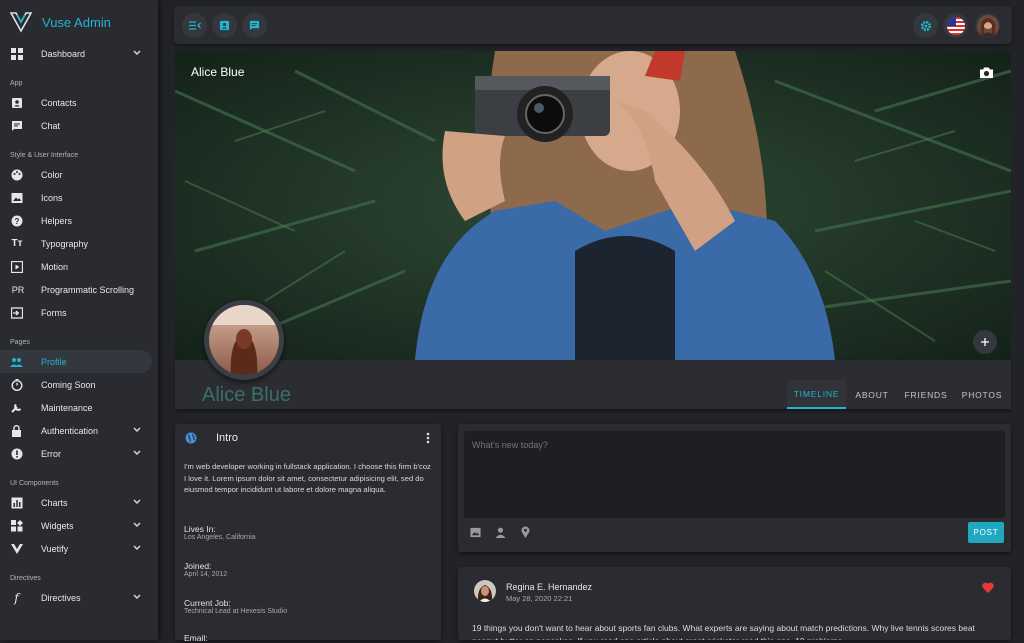 Image resolution: width=1024 pixels, height=643 pixels. I want to click on sidebar-item-label: Color, so click(52, 174).